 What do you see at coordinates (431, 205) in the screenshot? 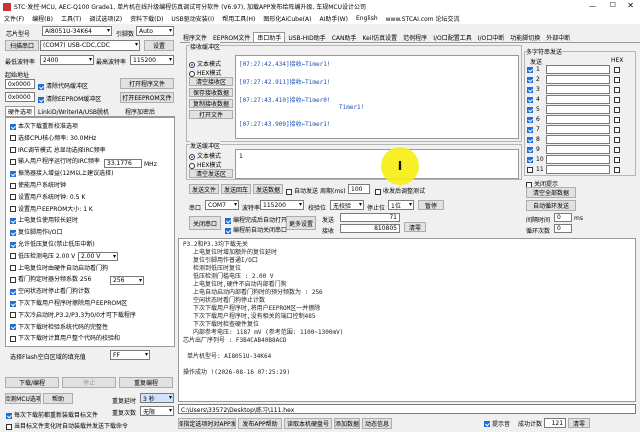
I see `pause-button: 暂停` at bounding box center [431, 205].